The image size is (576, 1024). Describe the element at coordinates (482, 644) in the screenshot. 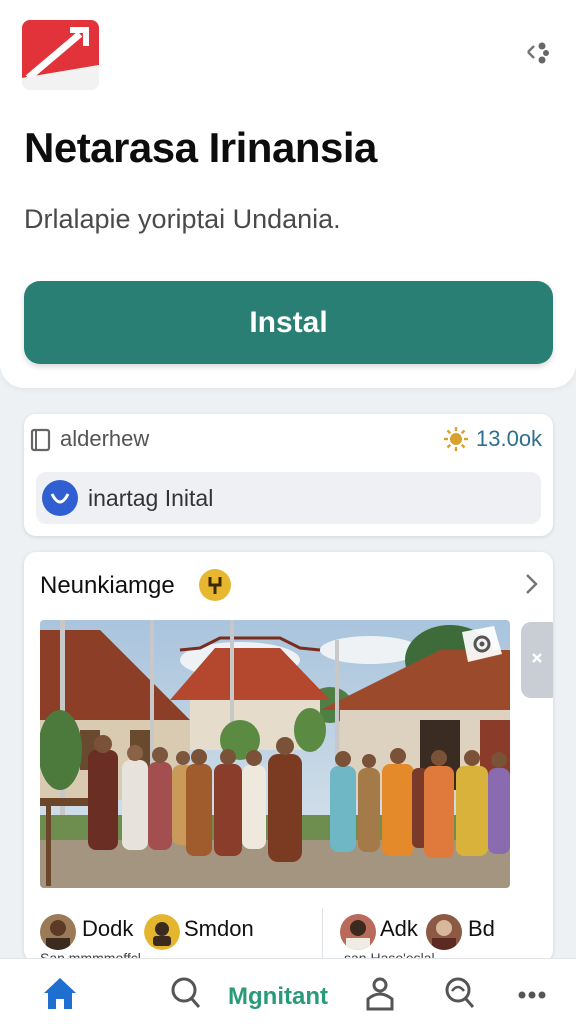

I see `camera-badge-icon` at that location.